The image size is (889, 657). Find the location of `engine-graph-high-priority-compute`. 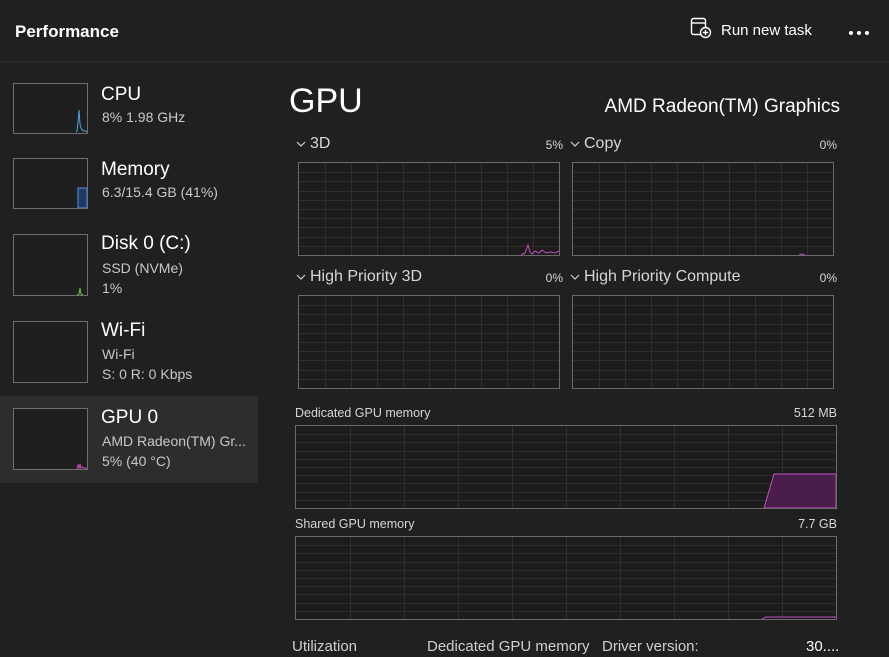

engine-graph-high-priority-compute is located at coordinates (703, 342).